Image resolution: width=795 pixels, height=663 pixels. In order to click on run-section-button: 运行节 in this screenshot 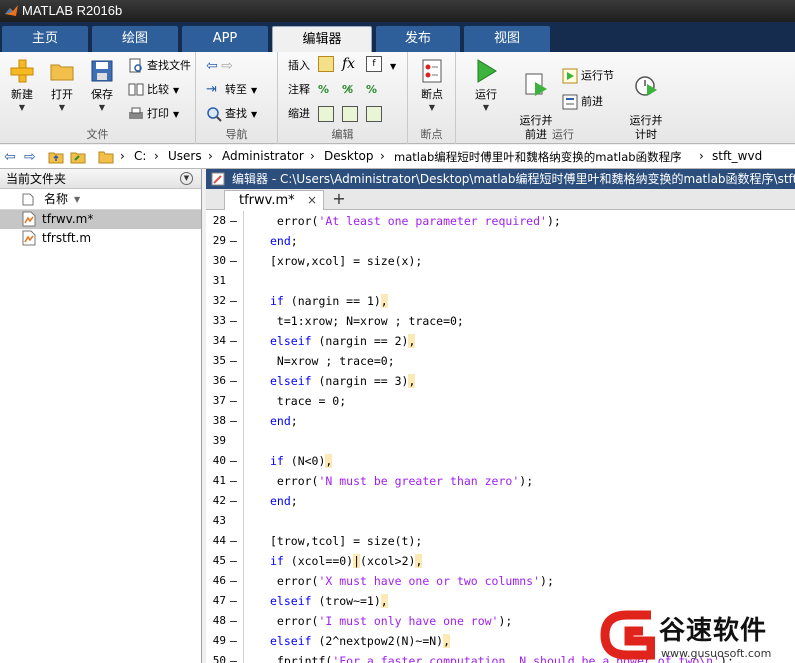, I will do `click(588, 76)`.